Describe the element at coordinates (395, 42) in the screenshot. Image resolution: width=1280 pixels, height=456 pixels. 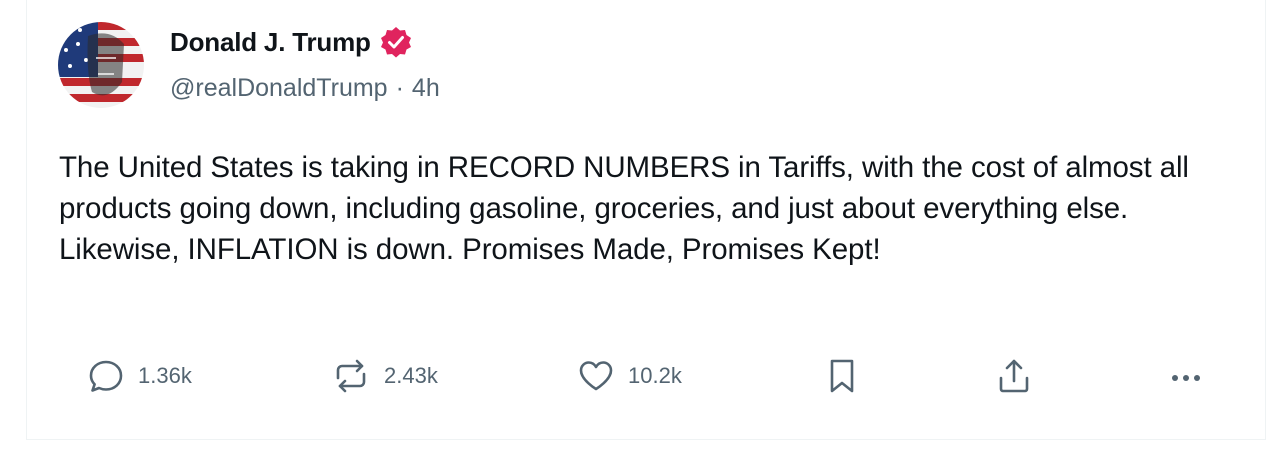
I see `verified-badge-icon` at that location.